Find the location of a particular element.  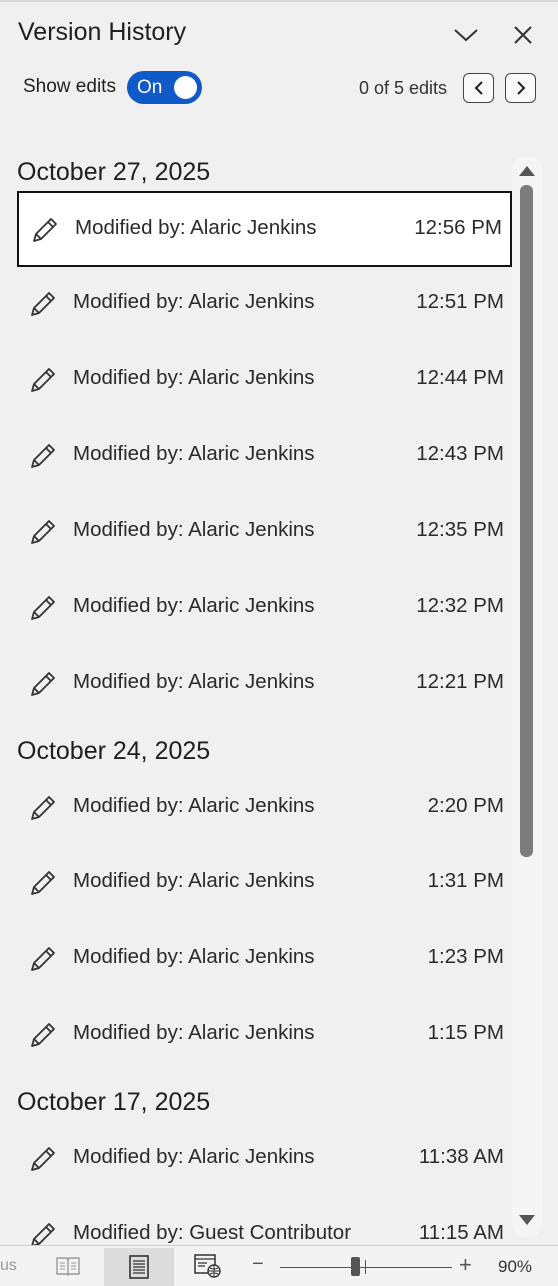

zoom-slider-center-tick is located at coordinates (365, 1267).